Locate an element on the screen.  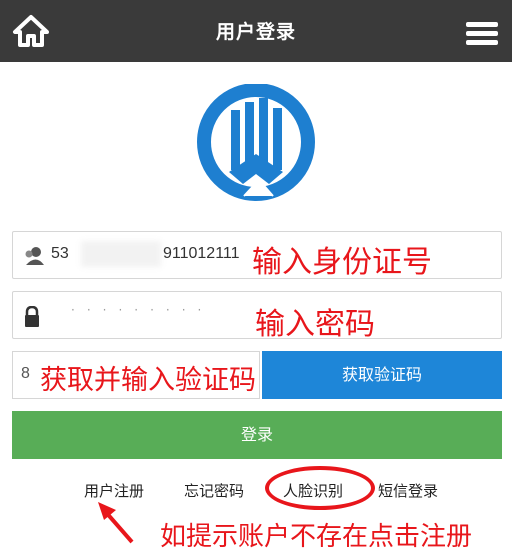
id-number-suffix: 911012111 is located at coordinates (201, 253).